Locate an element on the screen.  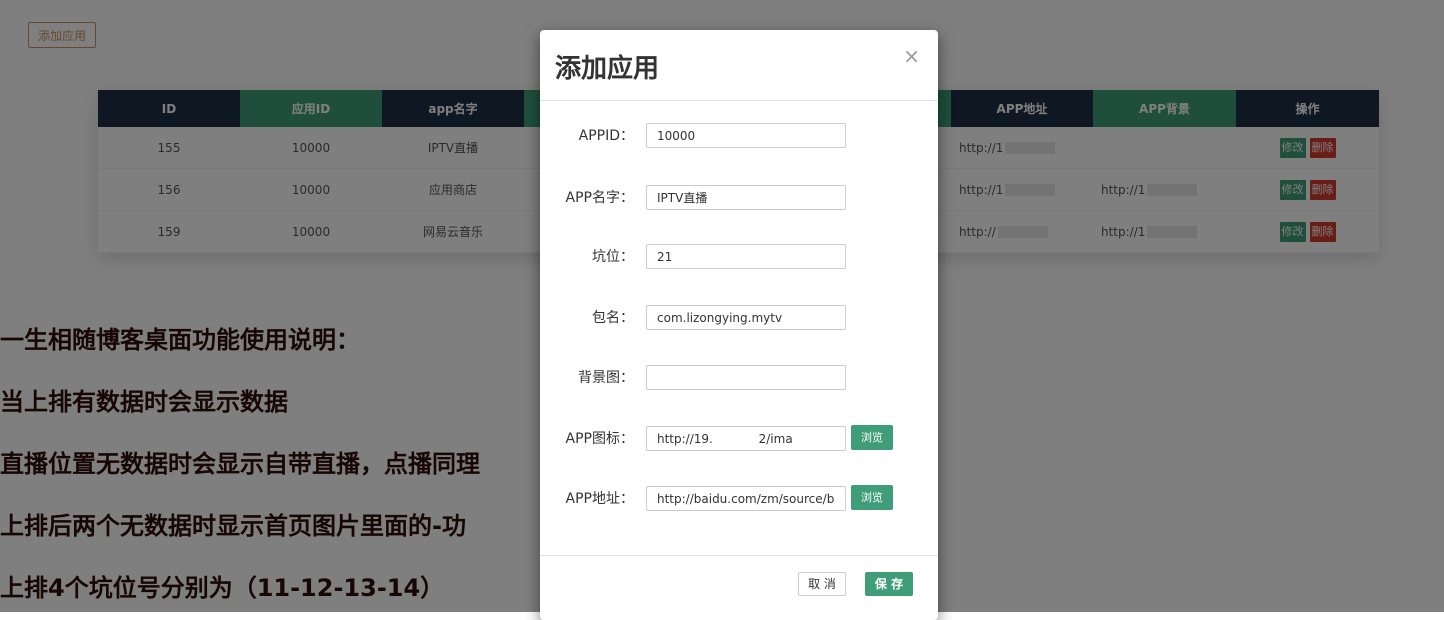
field-label: 背景图： is located at coordinates (606, 378).